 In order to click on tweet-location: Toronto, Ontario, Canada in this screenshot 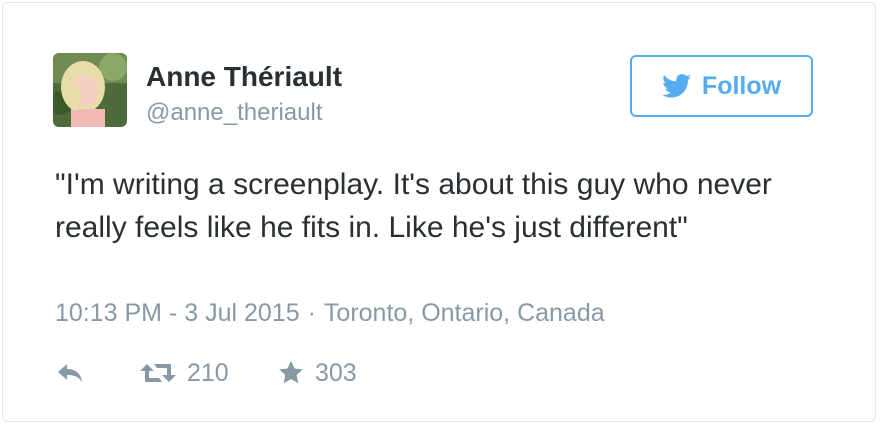, I will do `click(464, 313)`.